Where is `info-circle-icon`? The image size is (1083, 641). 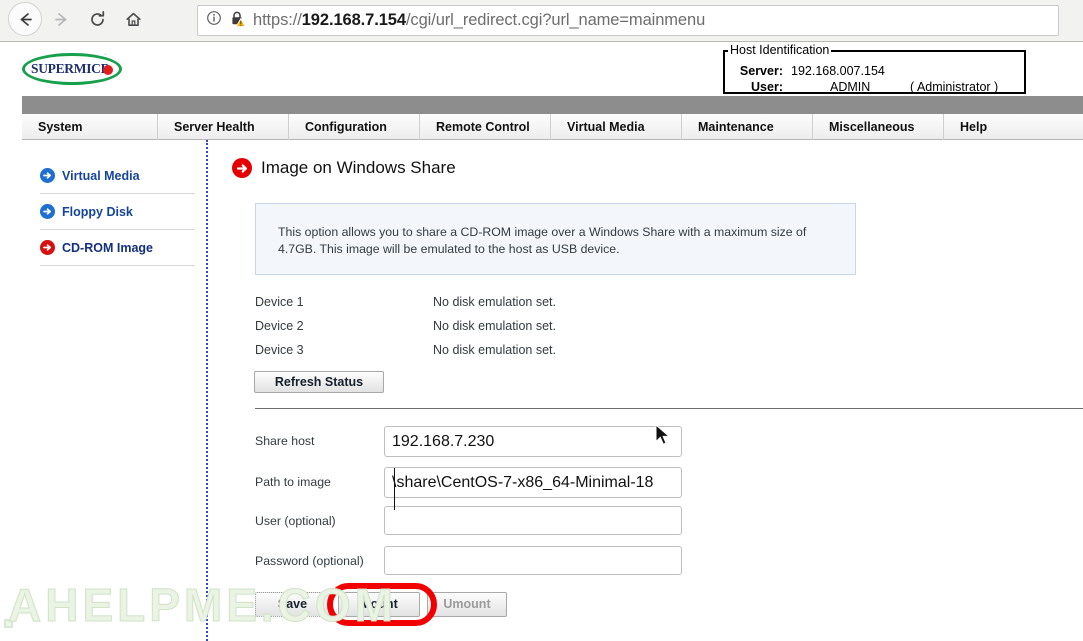 info-circle-icon is located at coordinates (214, 20).